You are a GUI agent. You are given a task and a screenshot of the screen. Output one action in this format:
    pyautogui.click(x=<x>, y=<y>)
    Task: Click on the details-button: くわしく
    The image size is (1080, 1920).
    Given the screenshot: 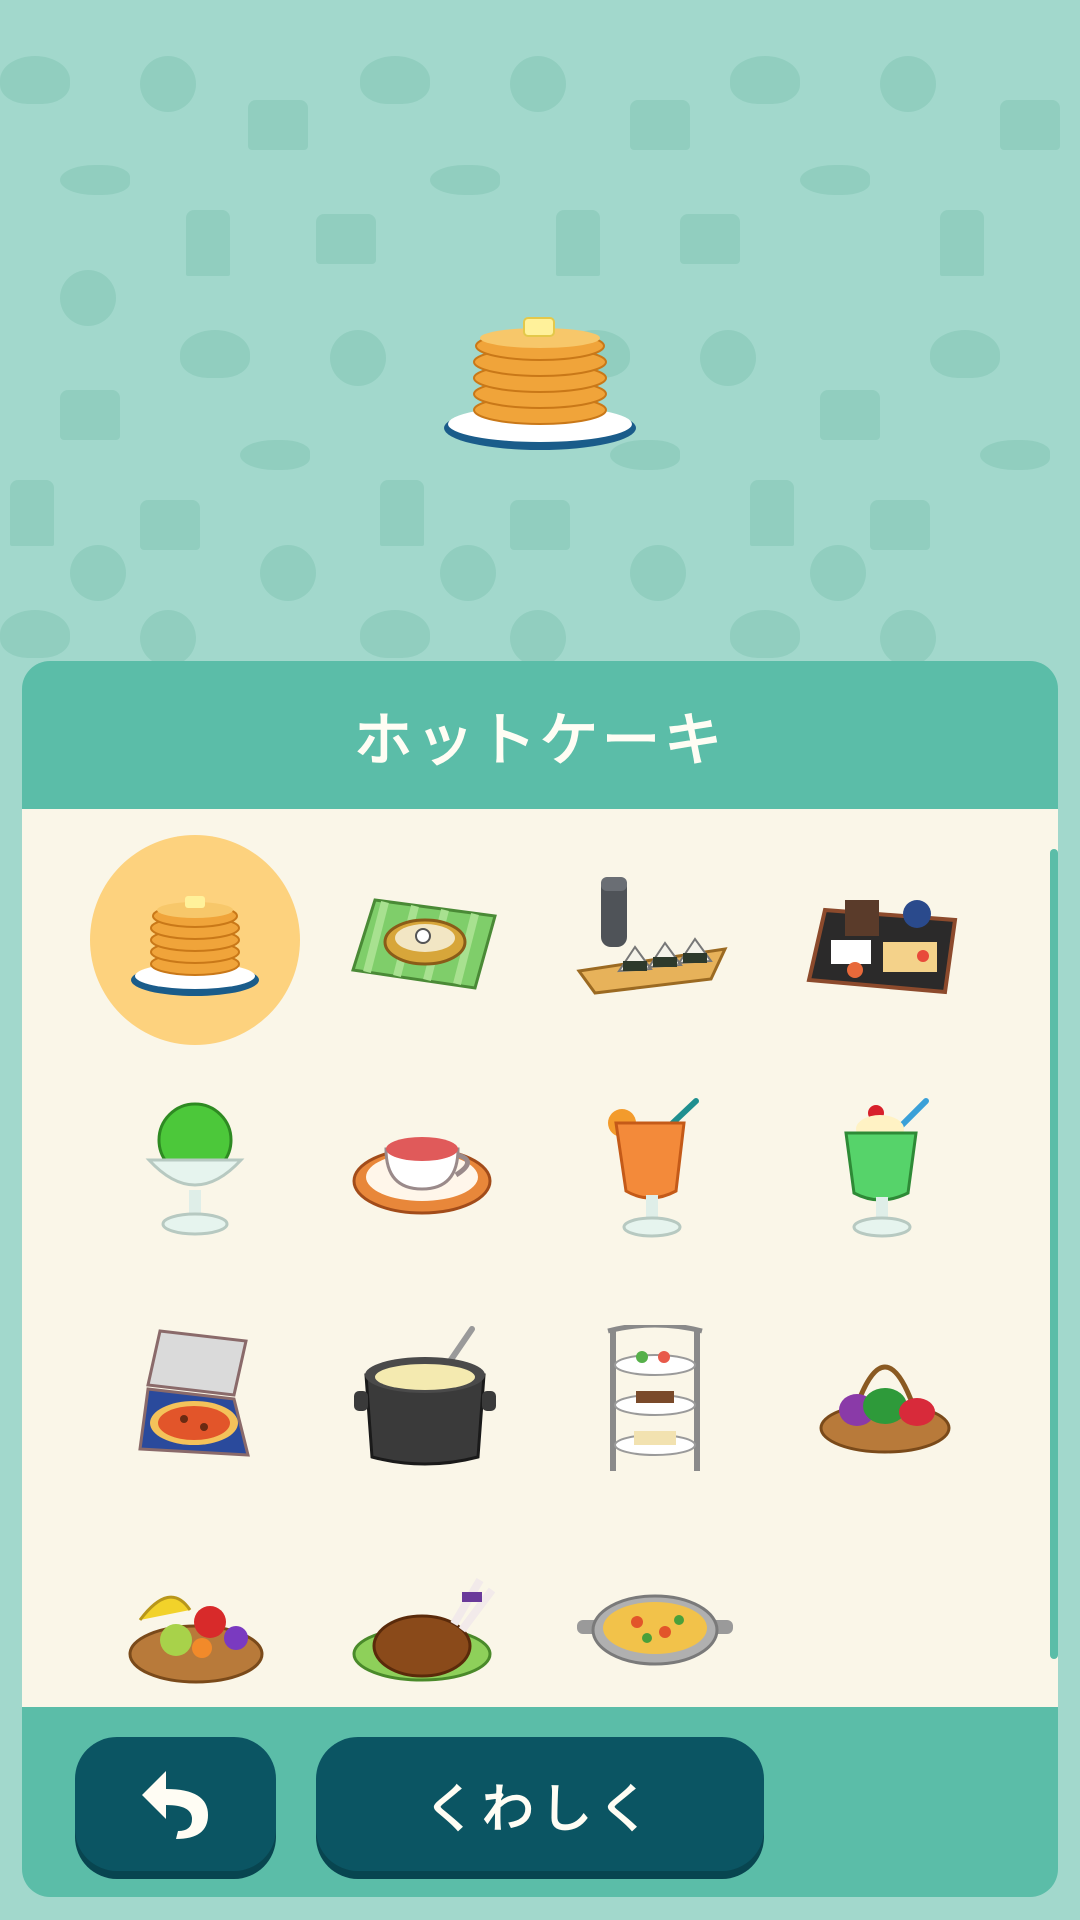 What is the action you would take?
    pyautogui.click(x=540, y=1804)
    